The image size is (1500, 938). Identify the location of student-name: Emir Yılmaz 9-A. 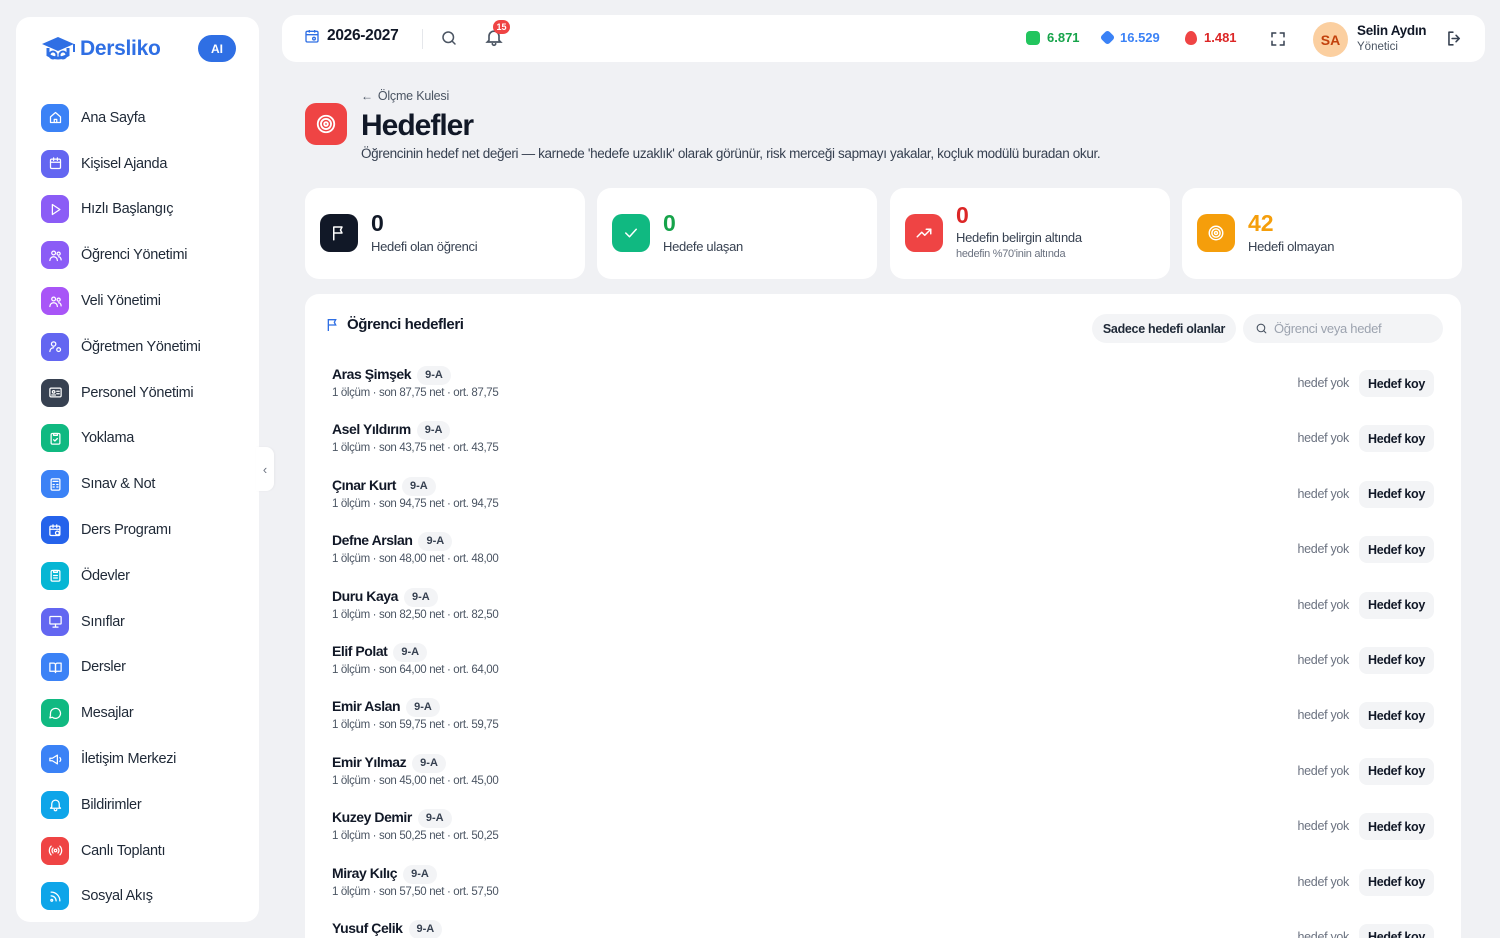
(389, 763).